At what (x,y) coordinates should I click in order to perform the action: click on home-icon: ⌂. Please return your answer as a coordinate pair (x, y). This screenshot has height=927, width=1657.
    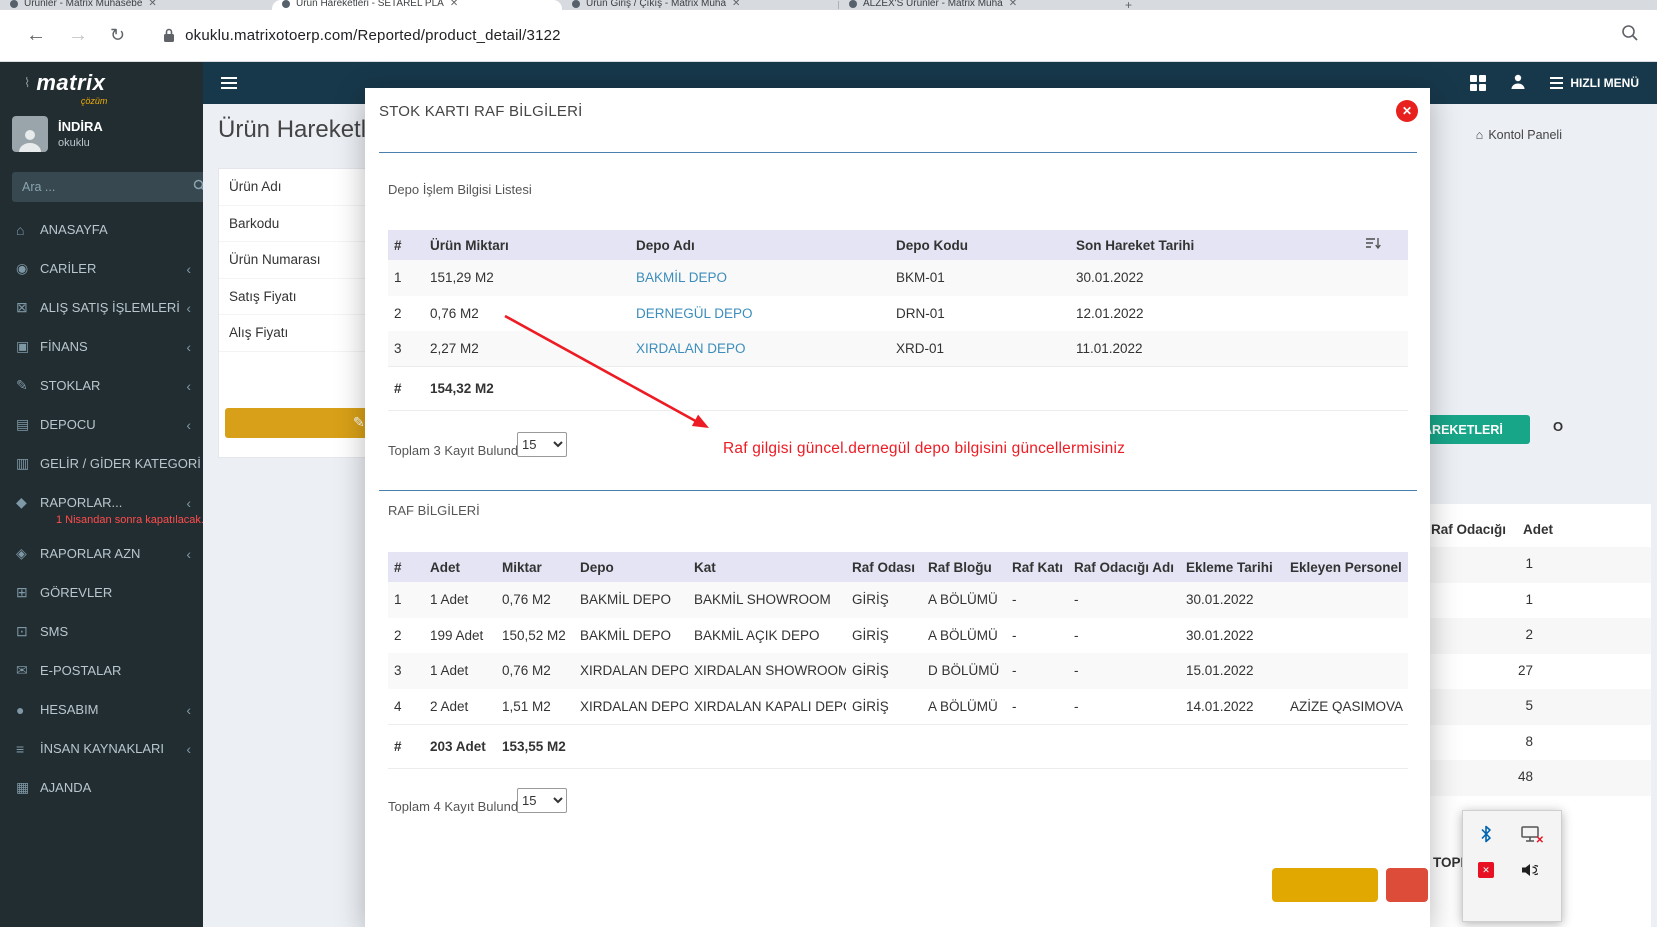
    Looking at the image, I should click on (20, 229).